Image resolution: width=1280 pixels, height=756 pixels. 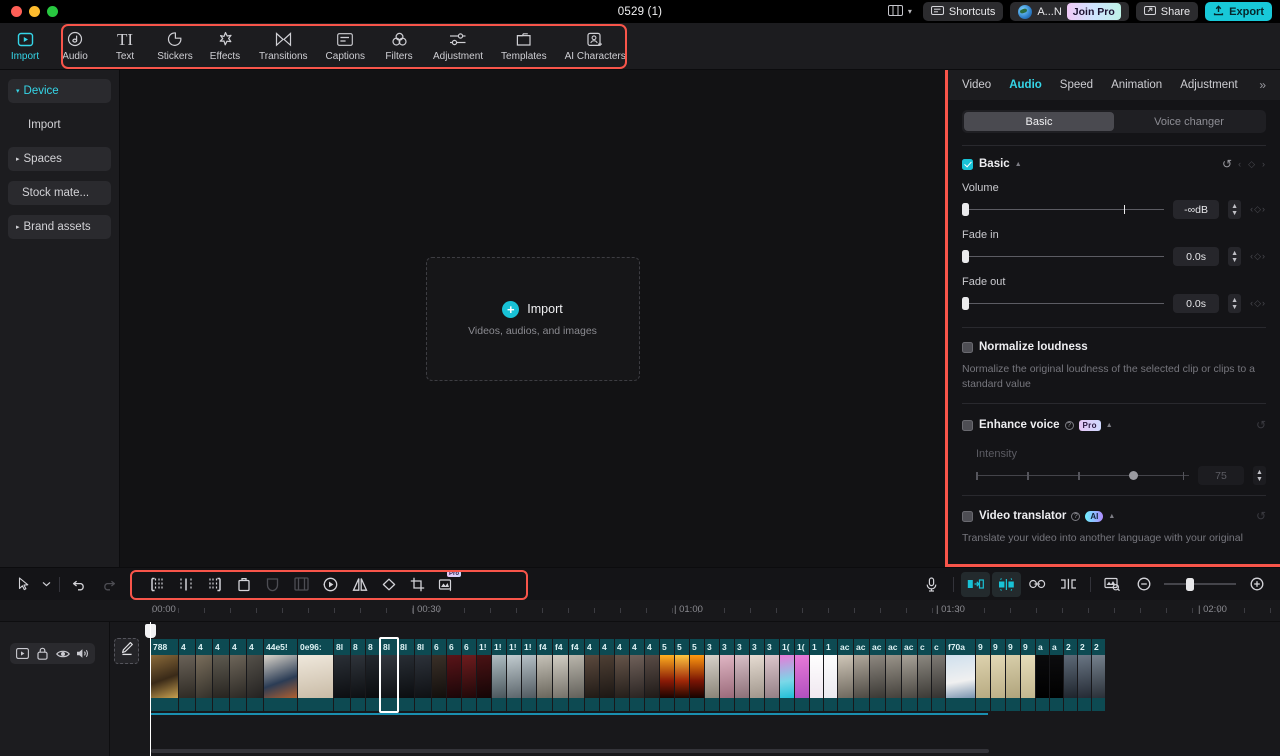 What do you see at coordinates (967, 425) in the screenshot?
I see `enhance-voice-checkbox` at bounding box center [967, 425].